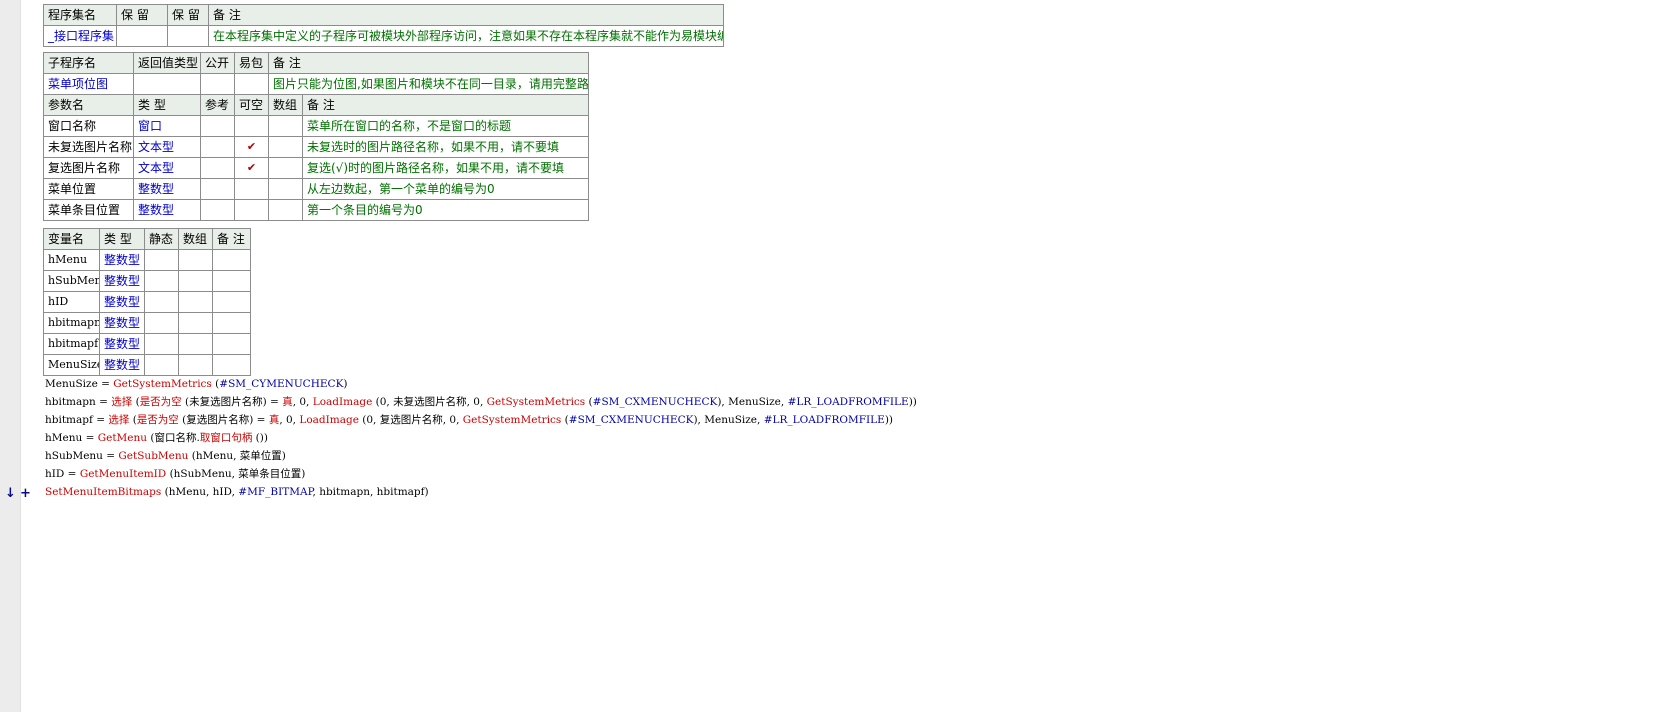 The image size is (1670, 712). I want to click on code-function: LoadImage, so click(329, 420).